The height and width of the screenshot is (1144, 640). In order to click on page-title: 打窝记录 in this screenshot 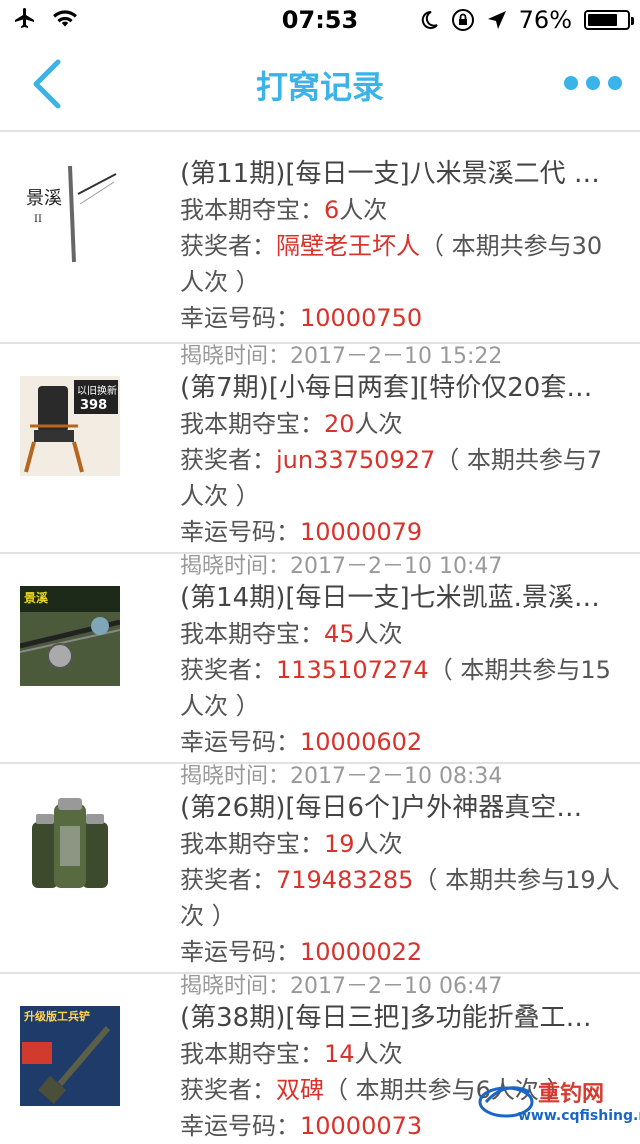, I will do `click(319, 87)`.